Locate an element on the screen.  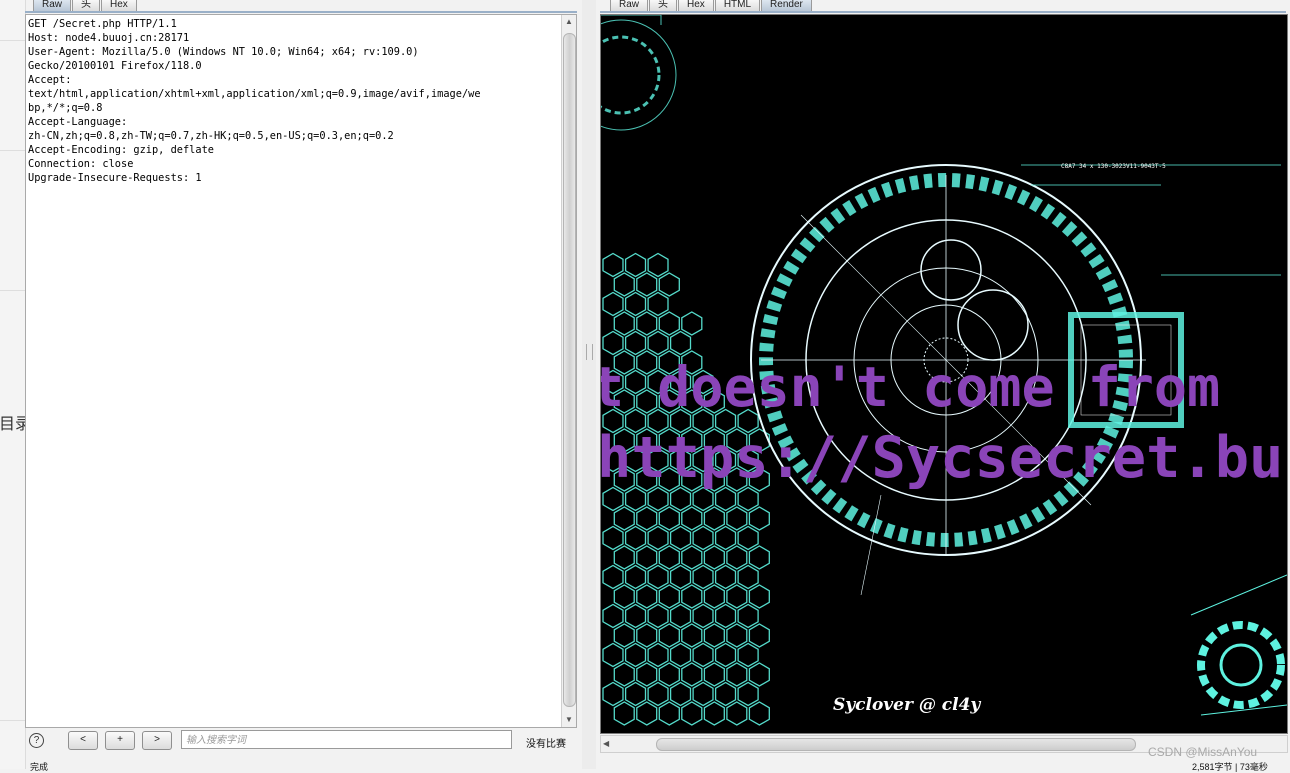
scroll-down-icon: ▼ is located at coordinates (569, 720).